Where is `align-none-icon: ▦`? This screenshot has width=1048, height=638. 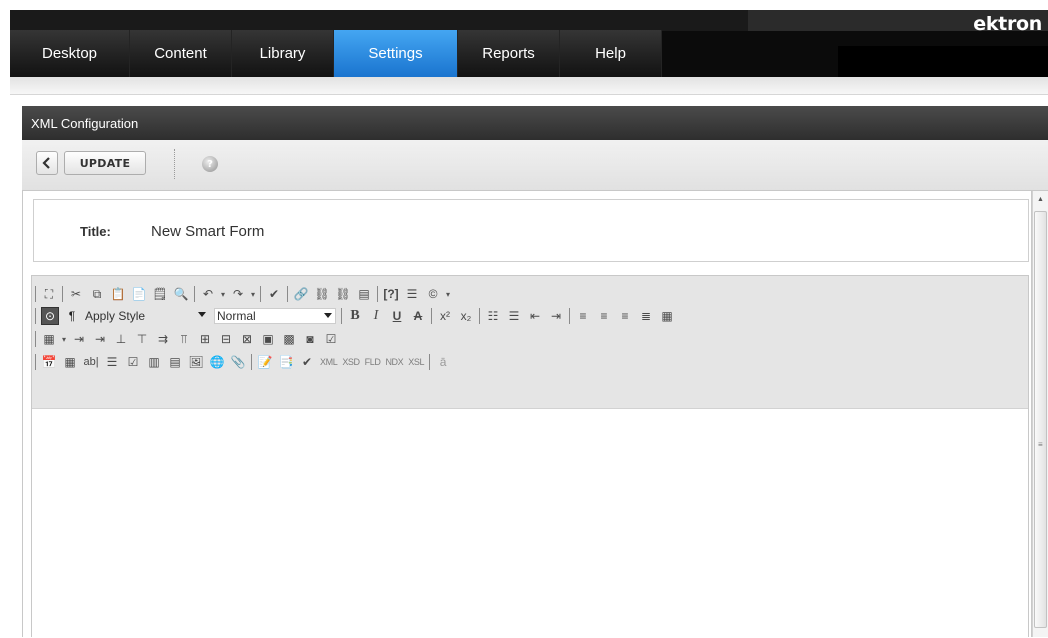 align-none-icon: ▦ is located at coordinates (667, 316).